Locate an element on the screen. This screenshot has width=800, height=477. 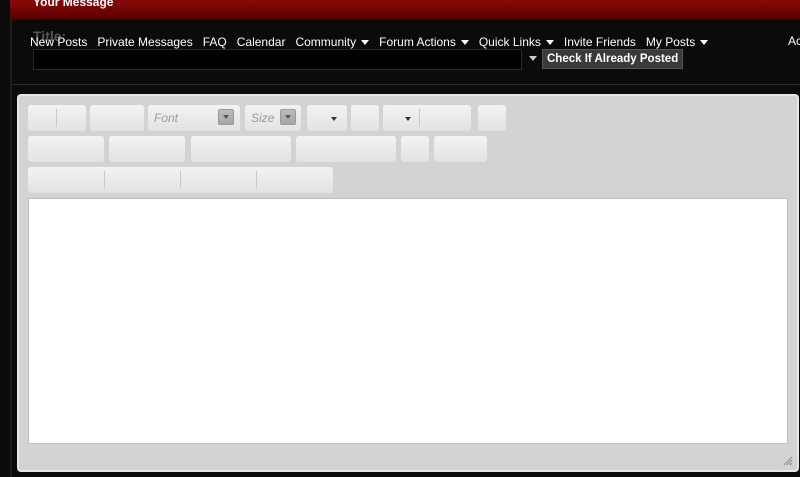
nav-private-messages: Private Messages is located at coordinates (144, 42).